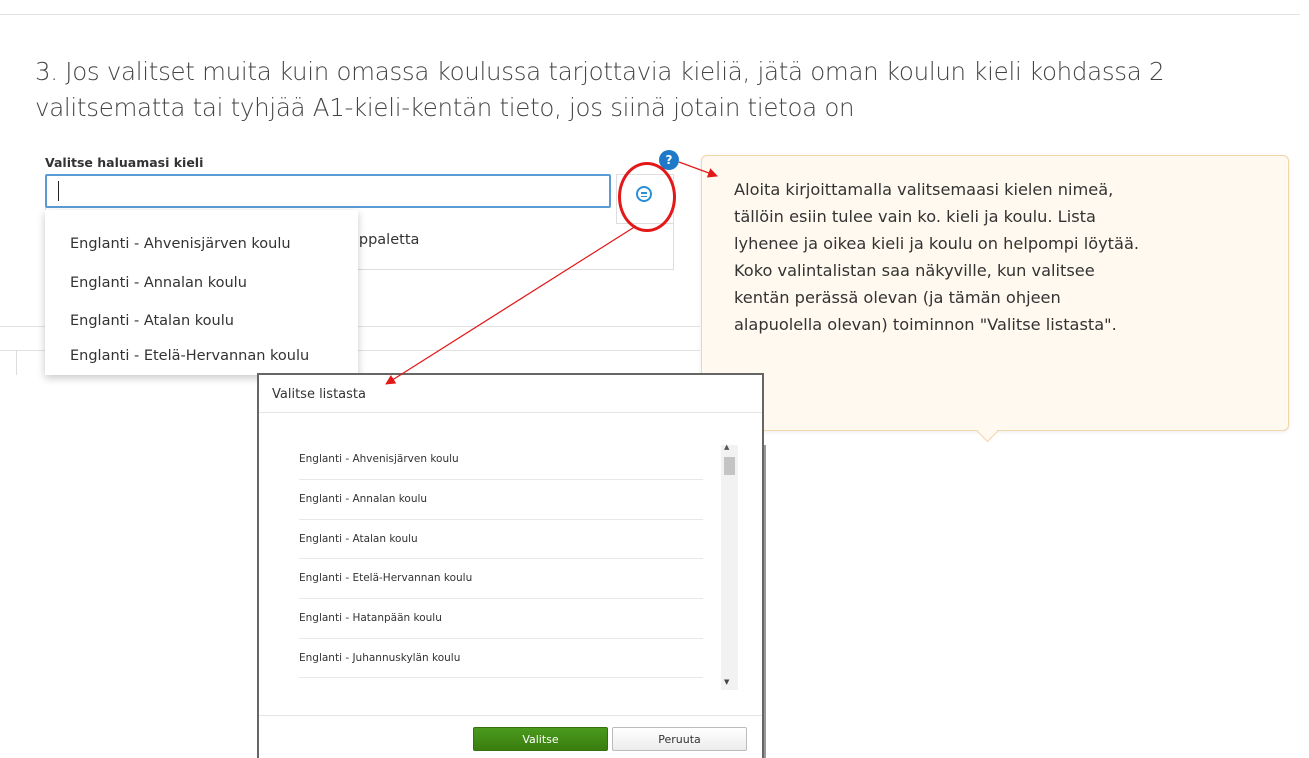 The image size is (1309, 758). What do you see at coordinates (650, 14) in the screenshot?
I see `top-divider` at bounding box center [650, 14].